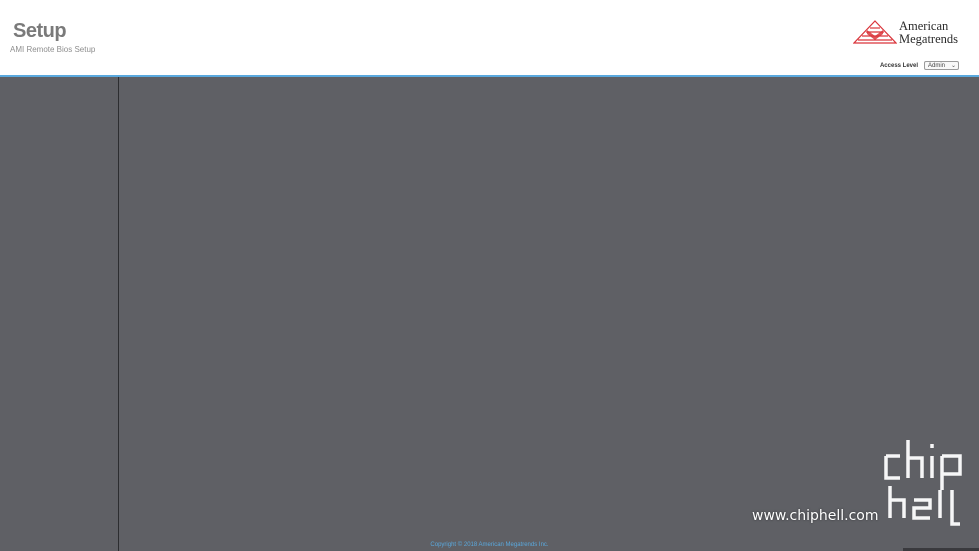 The image size is (979, 551). Describe the element at coordinates (923, 483) in the screenshot. I see `chiphell-logo-icon` at that location.